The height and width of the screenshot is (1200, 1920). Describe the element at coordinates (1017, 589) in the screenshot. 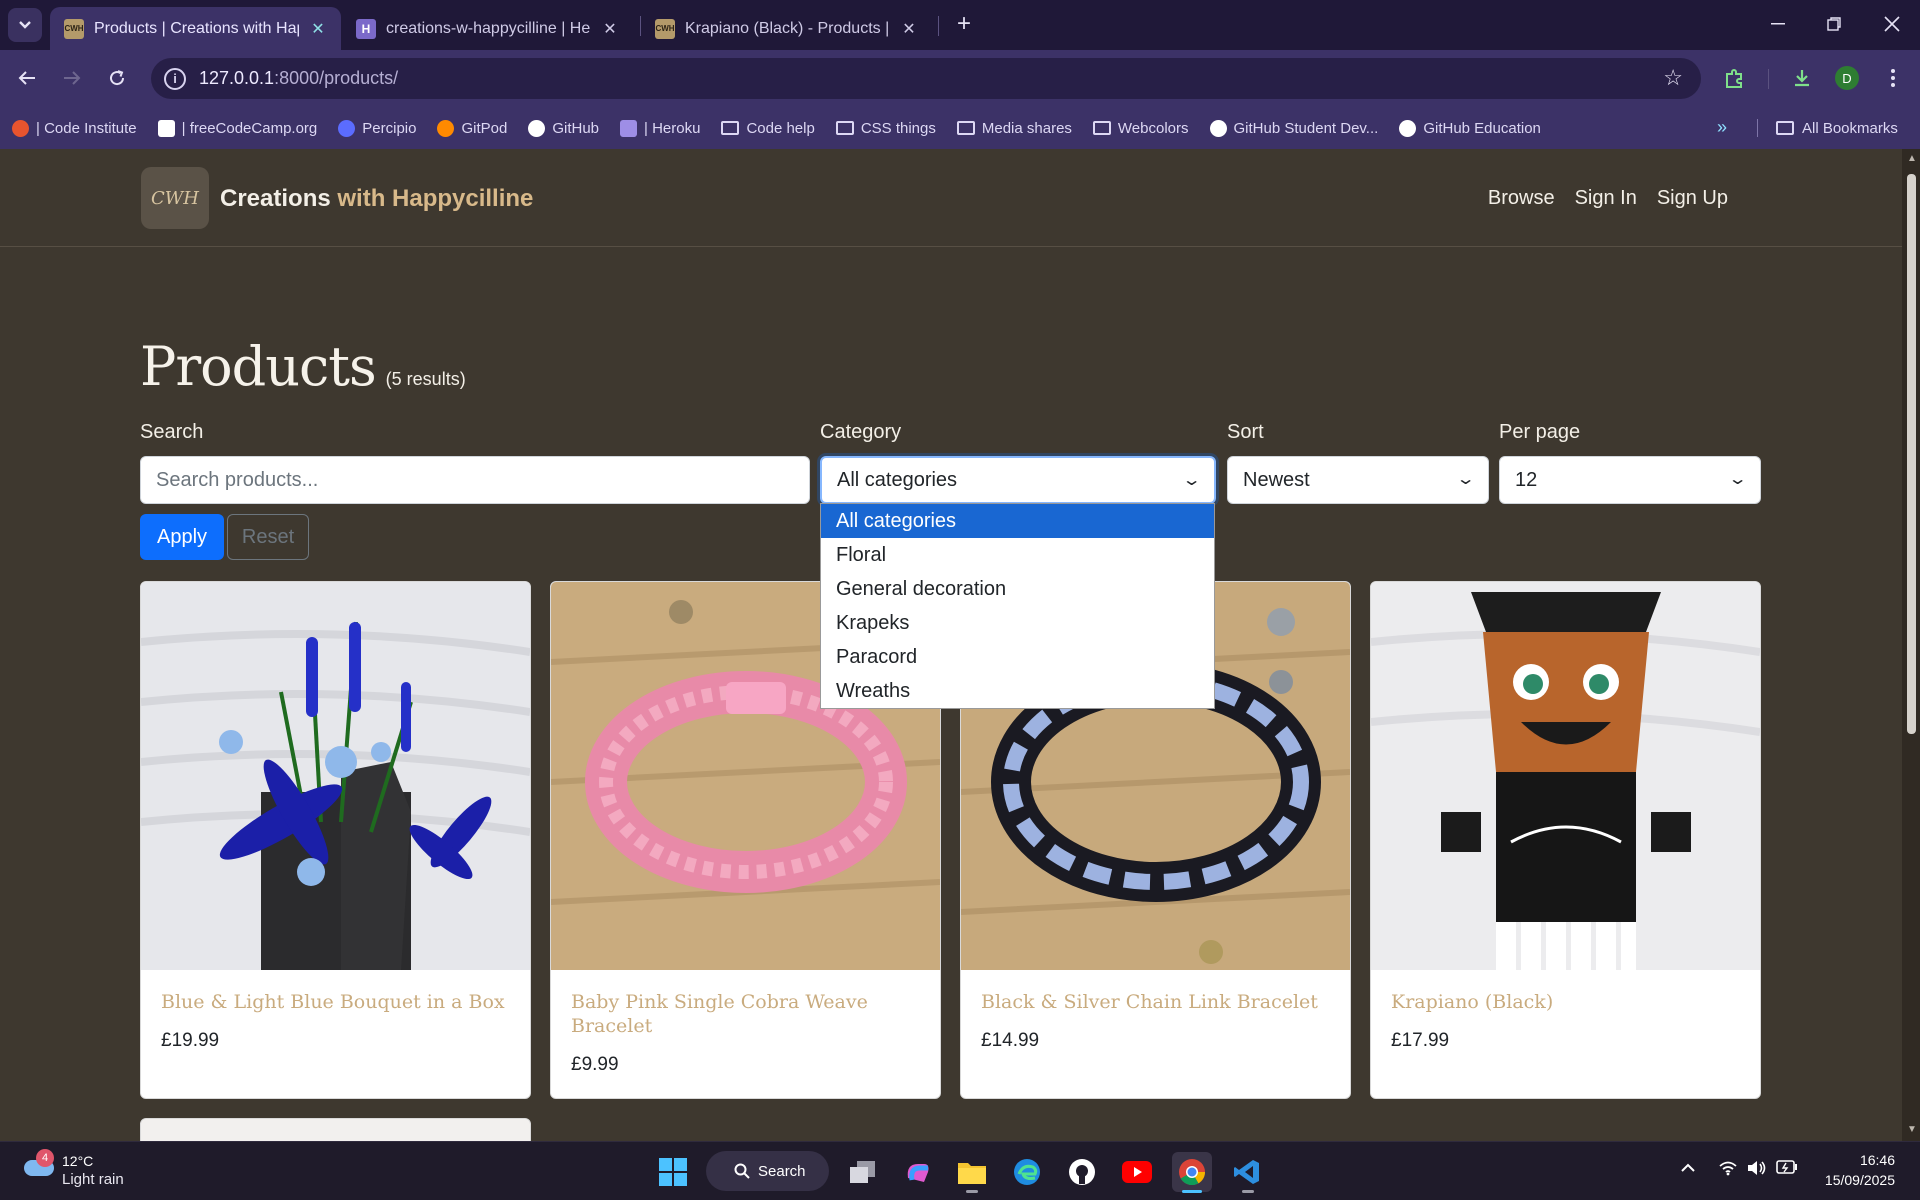

I see `category-option-general-decoration: General decoration` at that location.